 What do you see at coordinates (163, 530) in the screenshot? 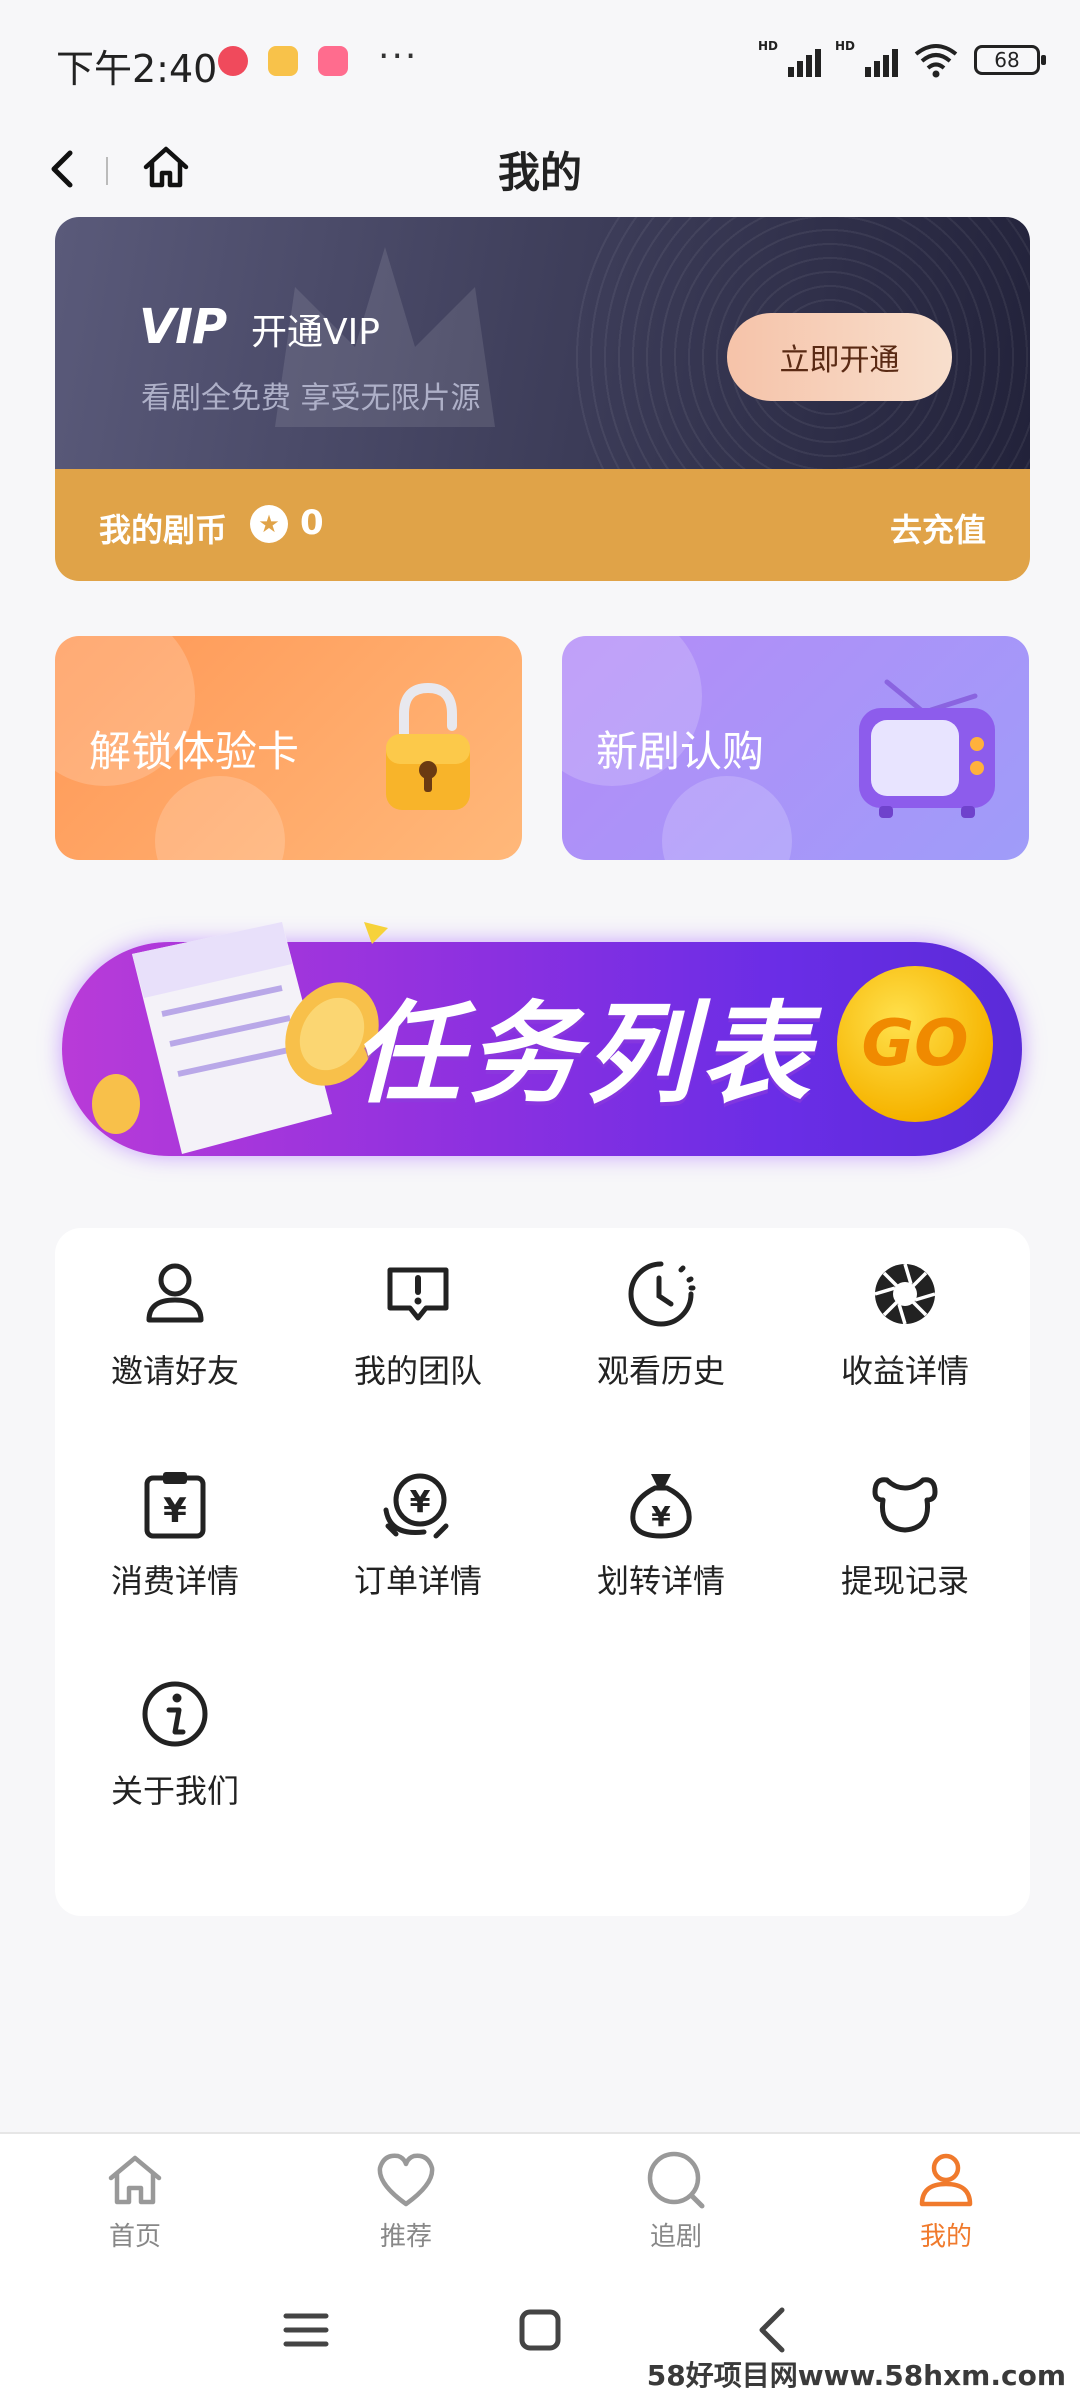
I see `coins-label: 我的剧币` at bounding box center [163, 530].